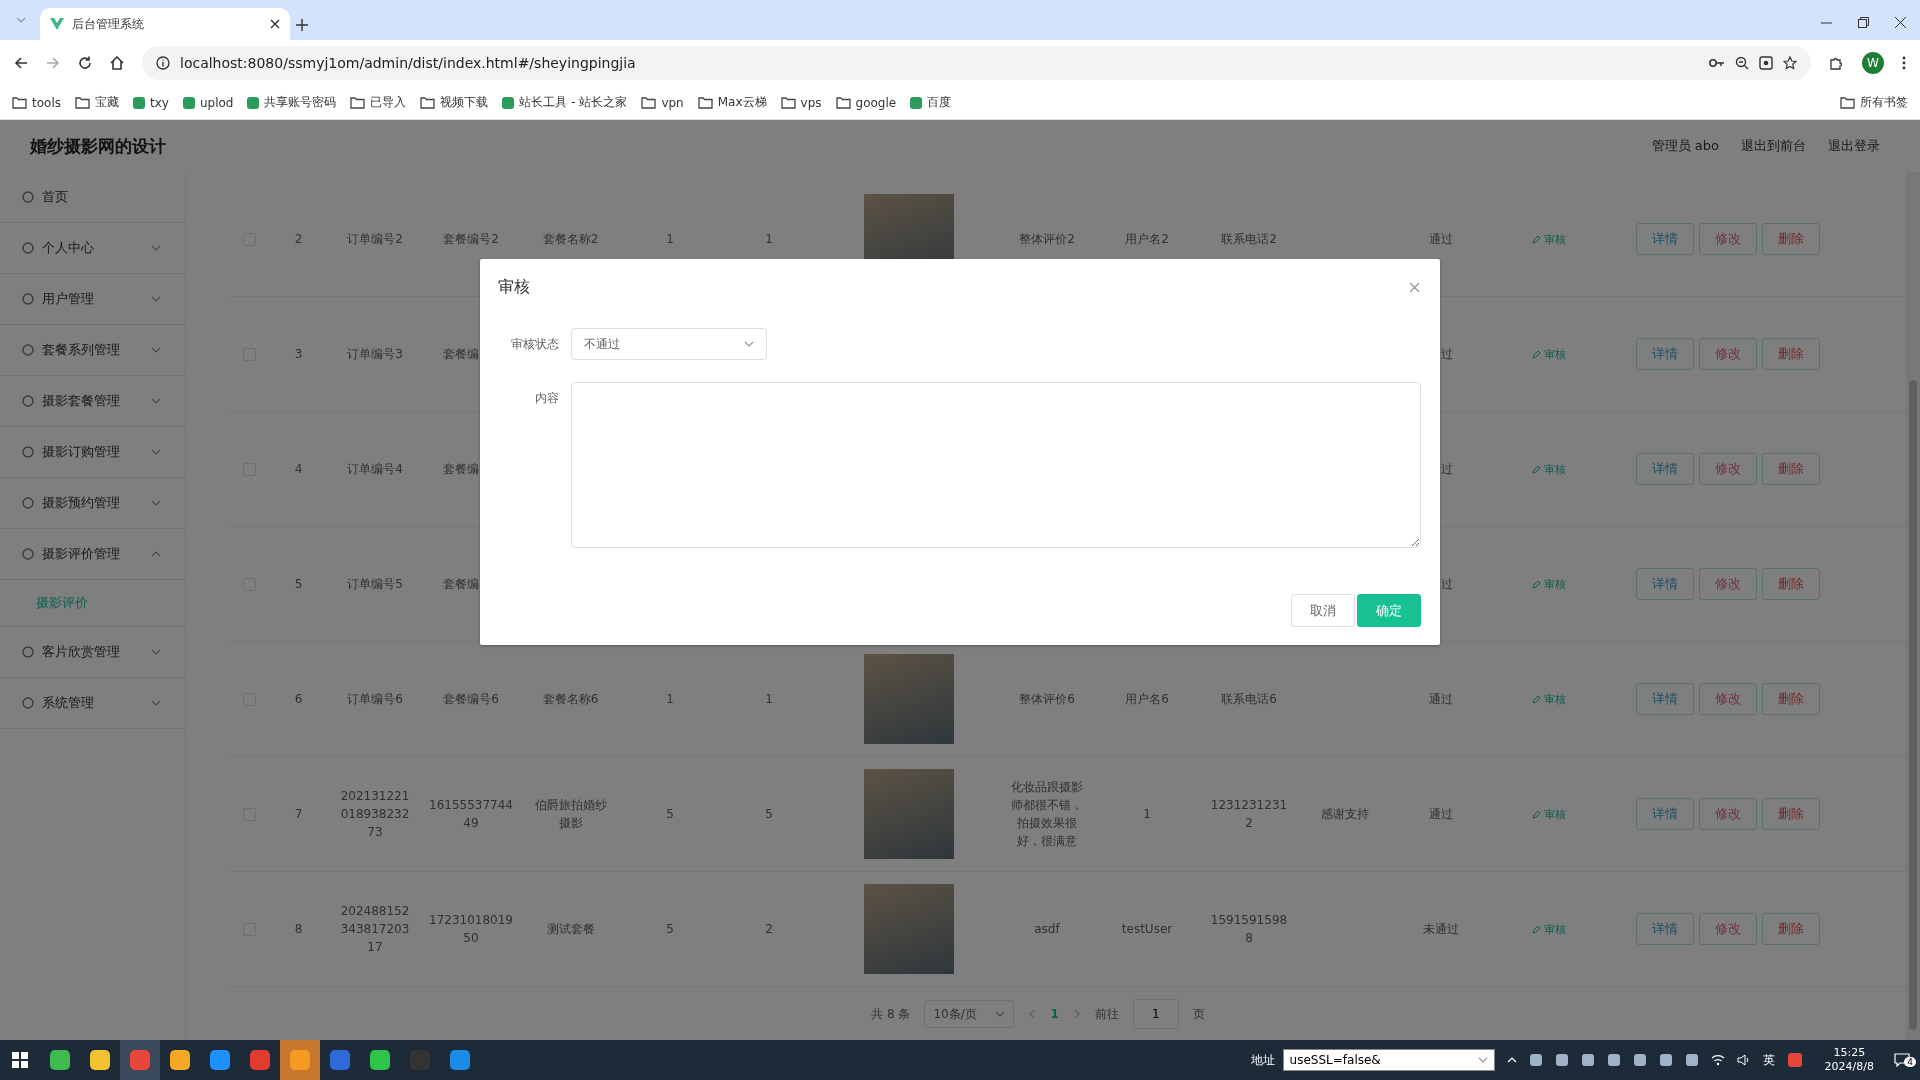  Describe the element at coordinates (1389, 610) in the screenshot. I see `confirm-button: 确定` at that location.